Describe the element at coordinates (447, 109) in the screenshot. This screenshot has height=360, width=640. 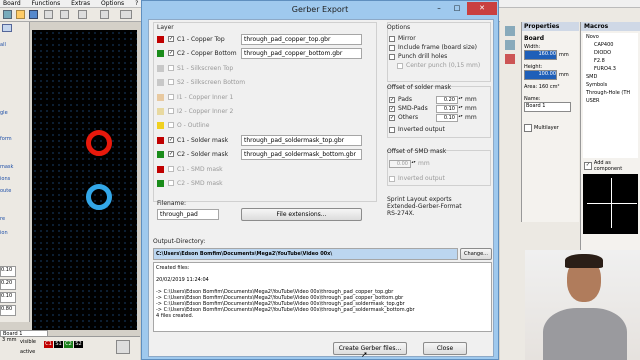
I see `smdpads-offset-input: 0.10` at that location.